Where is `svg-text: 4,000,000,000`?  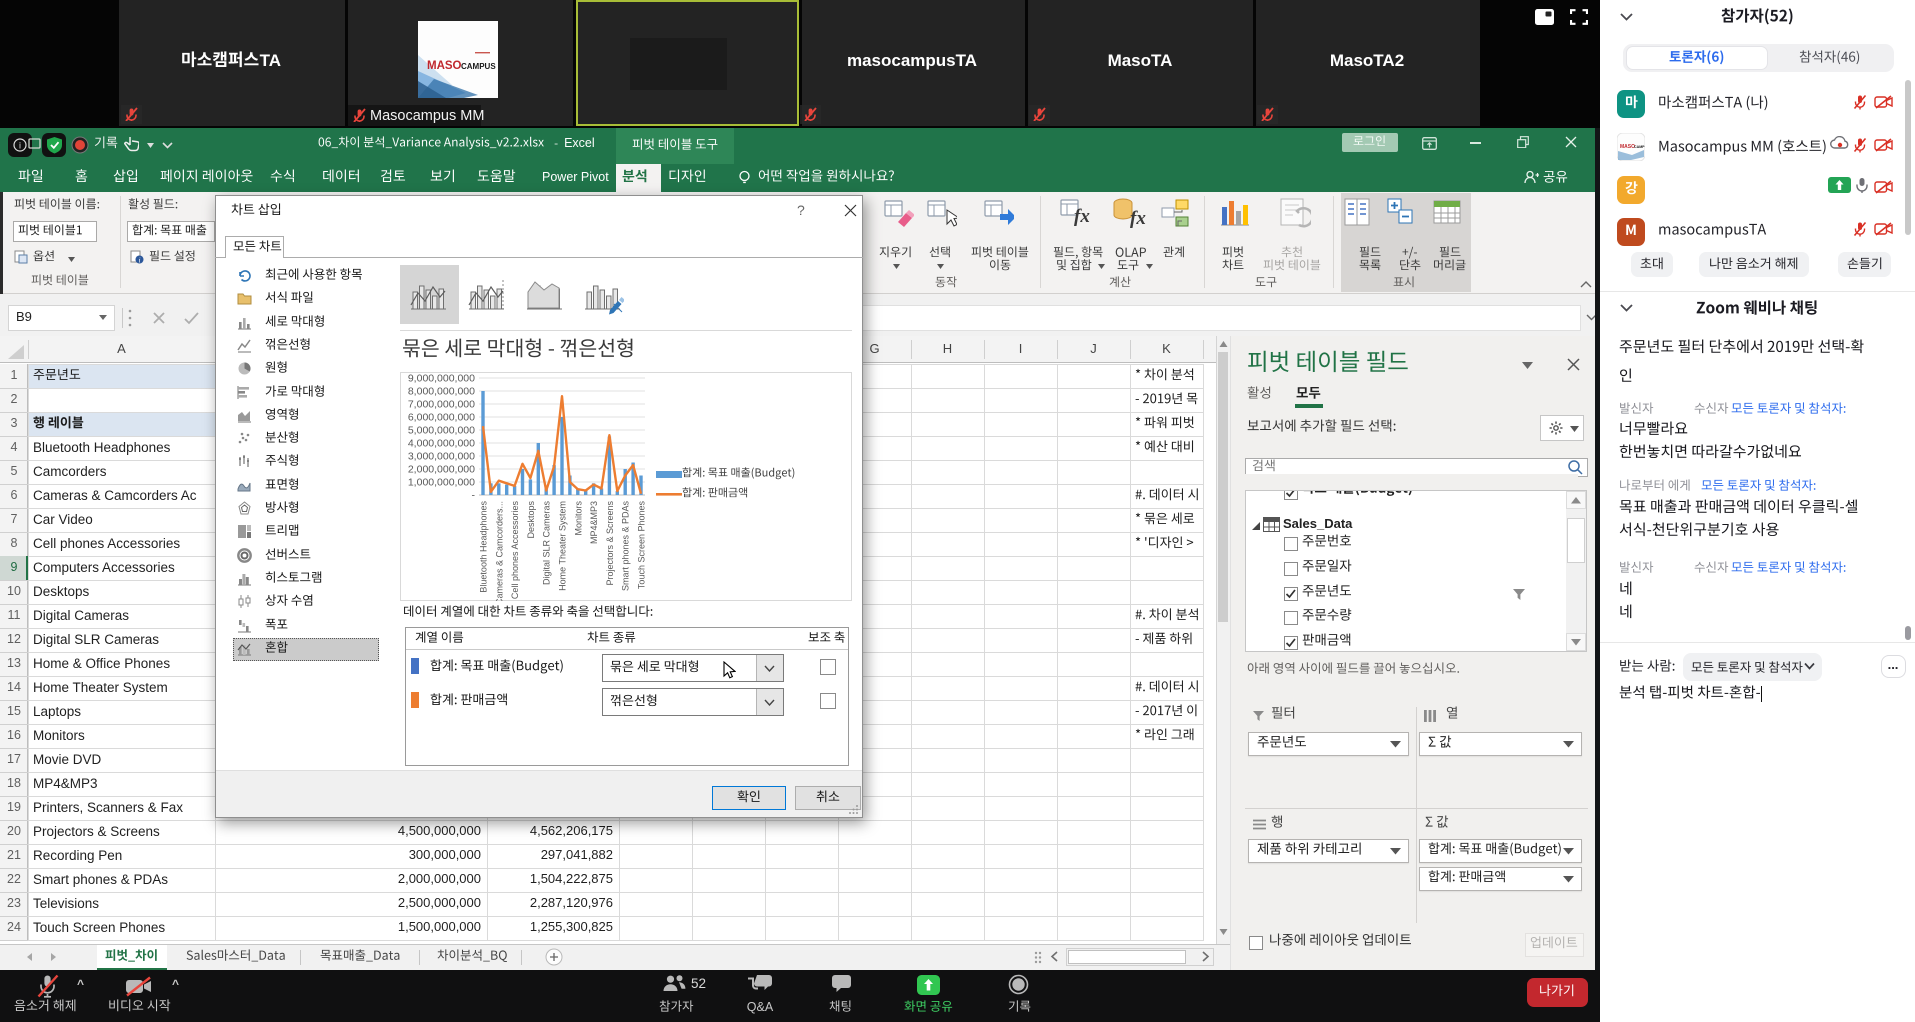 svg-text: 4,000,000,000 is located at coordinates (441, 444).